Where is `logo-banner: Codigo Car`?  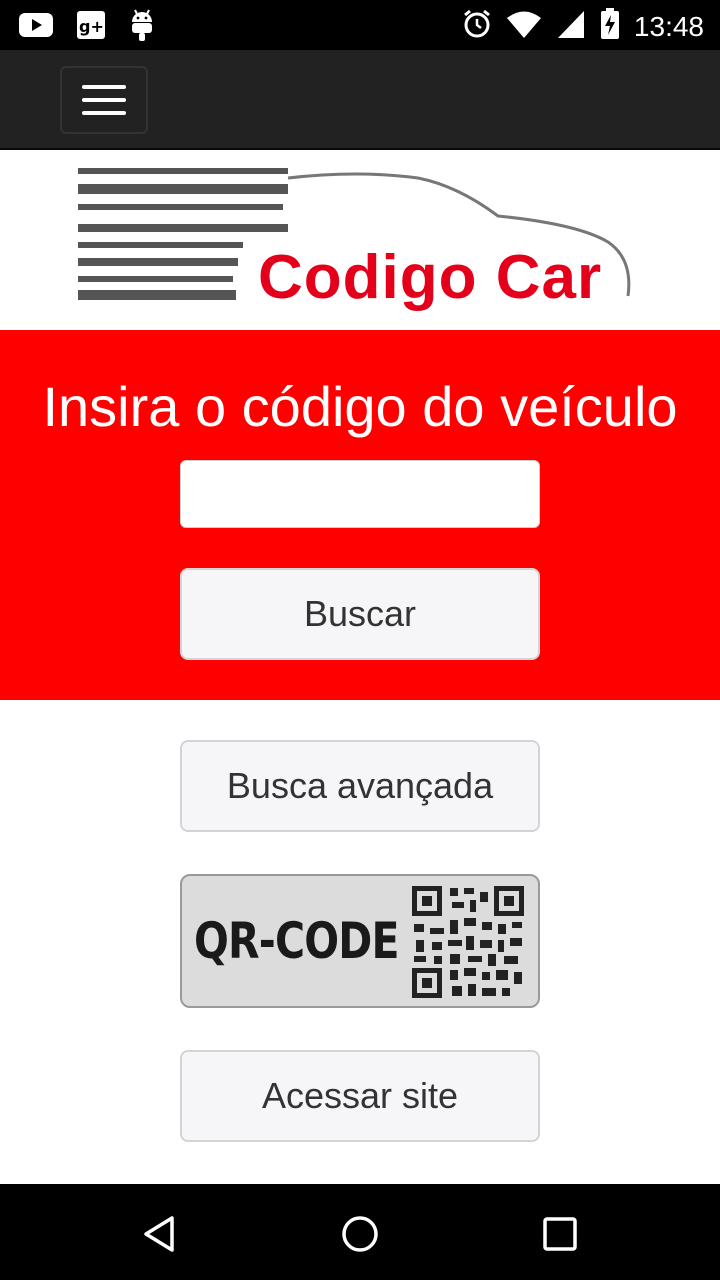 logo-banner: Codigo Car is located at coordinates (360, 241).